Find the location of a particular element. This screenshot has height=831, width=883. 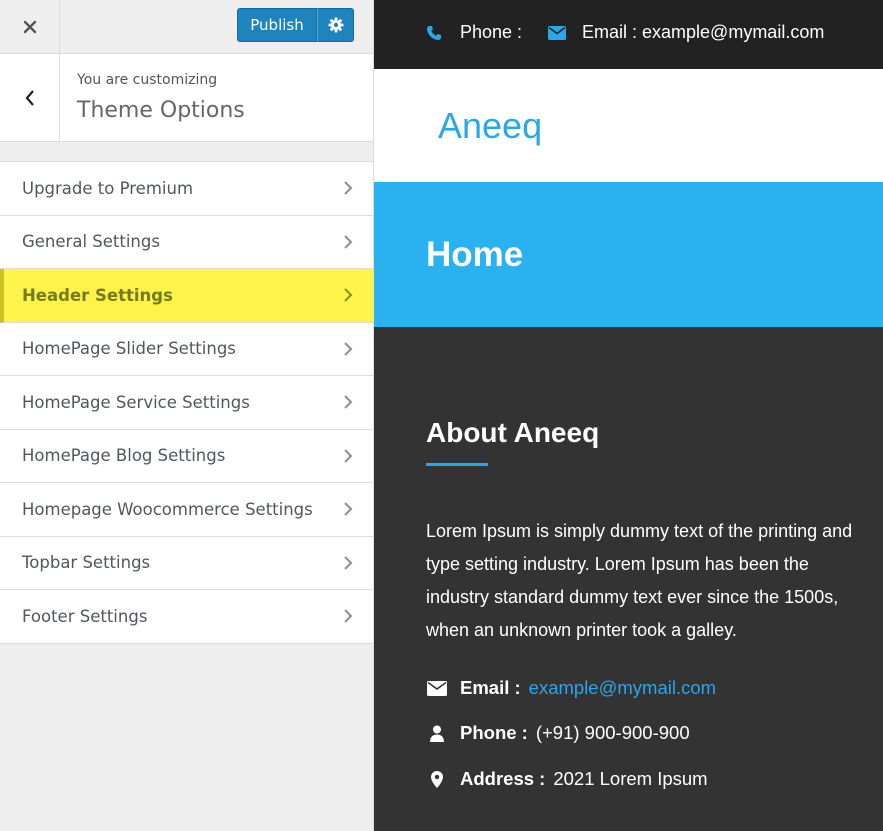

menu-item-homepage-blog-settings: HomePage Blog Settings is located at coordinates (186, 456).